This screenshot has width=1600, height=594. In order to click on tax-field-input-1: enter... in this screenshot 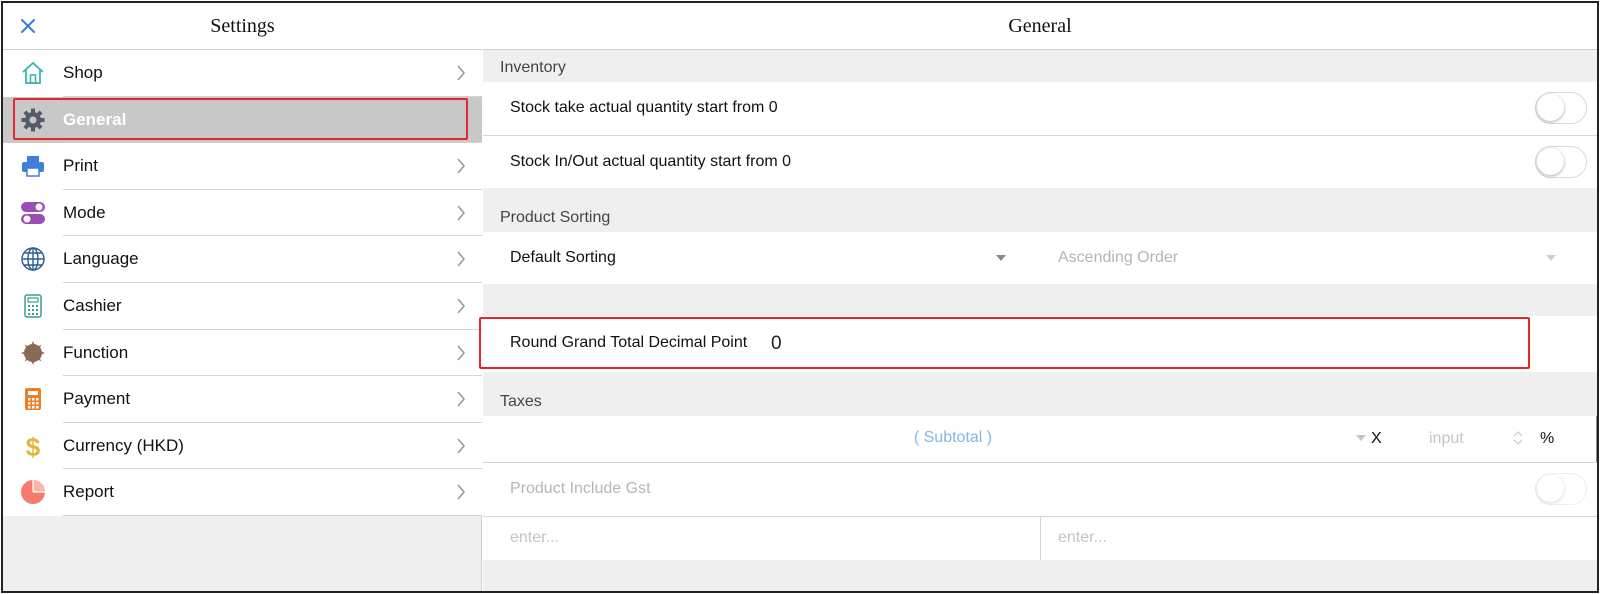, I will do `click(534, 538)`.